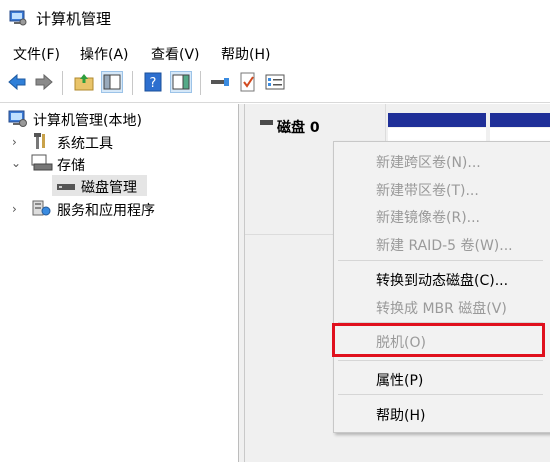 The width and height of the screenshot is (550, 462). What do you see at coordinates (42, 163) in the screenshot?
I see `storage-icon` at bounding box center [42, 163].